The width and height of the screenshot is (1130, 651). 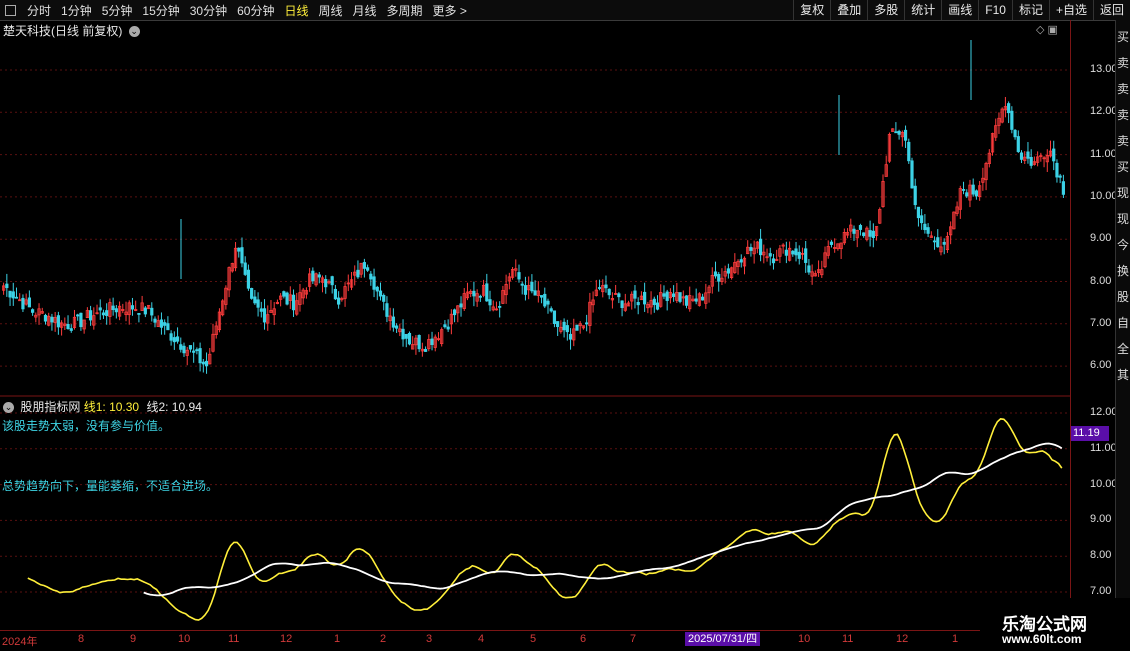 I want to click on date-tick: 8, so click(x=81, y=639).